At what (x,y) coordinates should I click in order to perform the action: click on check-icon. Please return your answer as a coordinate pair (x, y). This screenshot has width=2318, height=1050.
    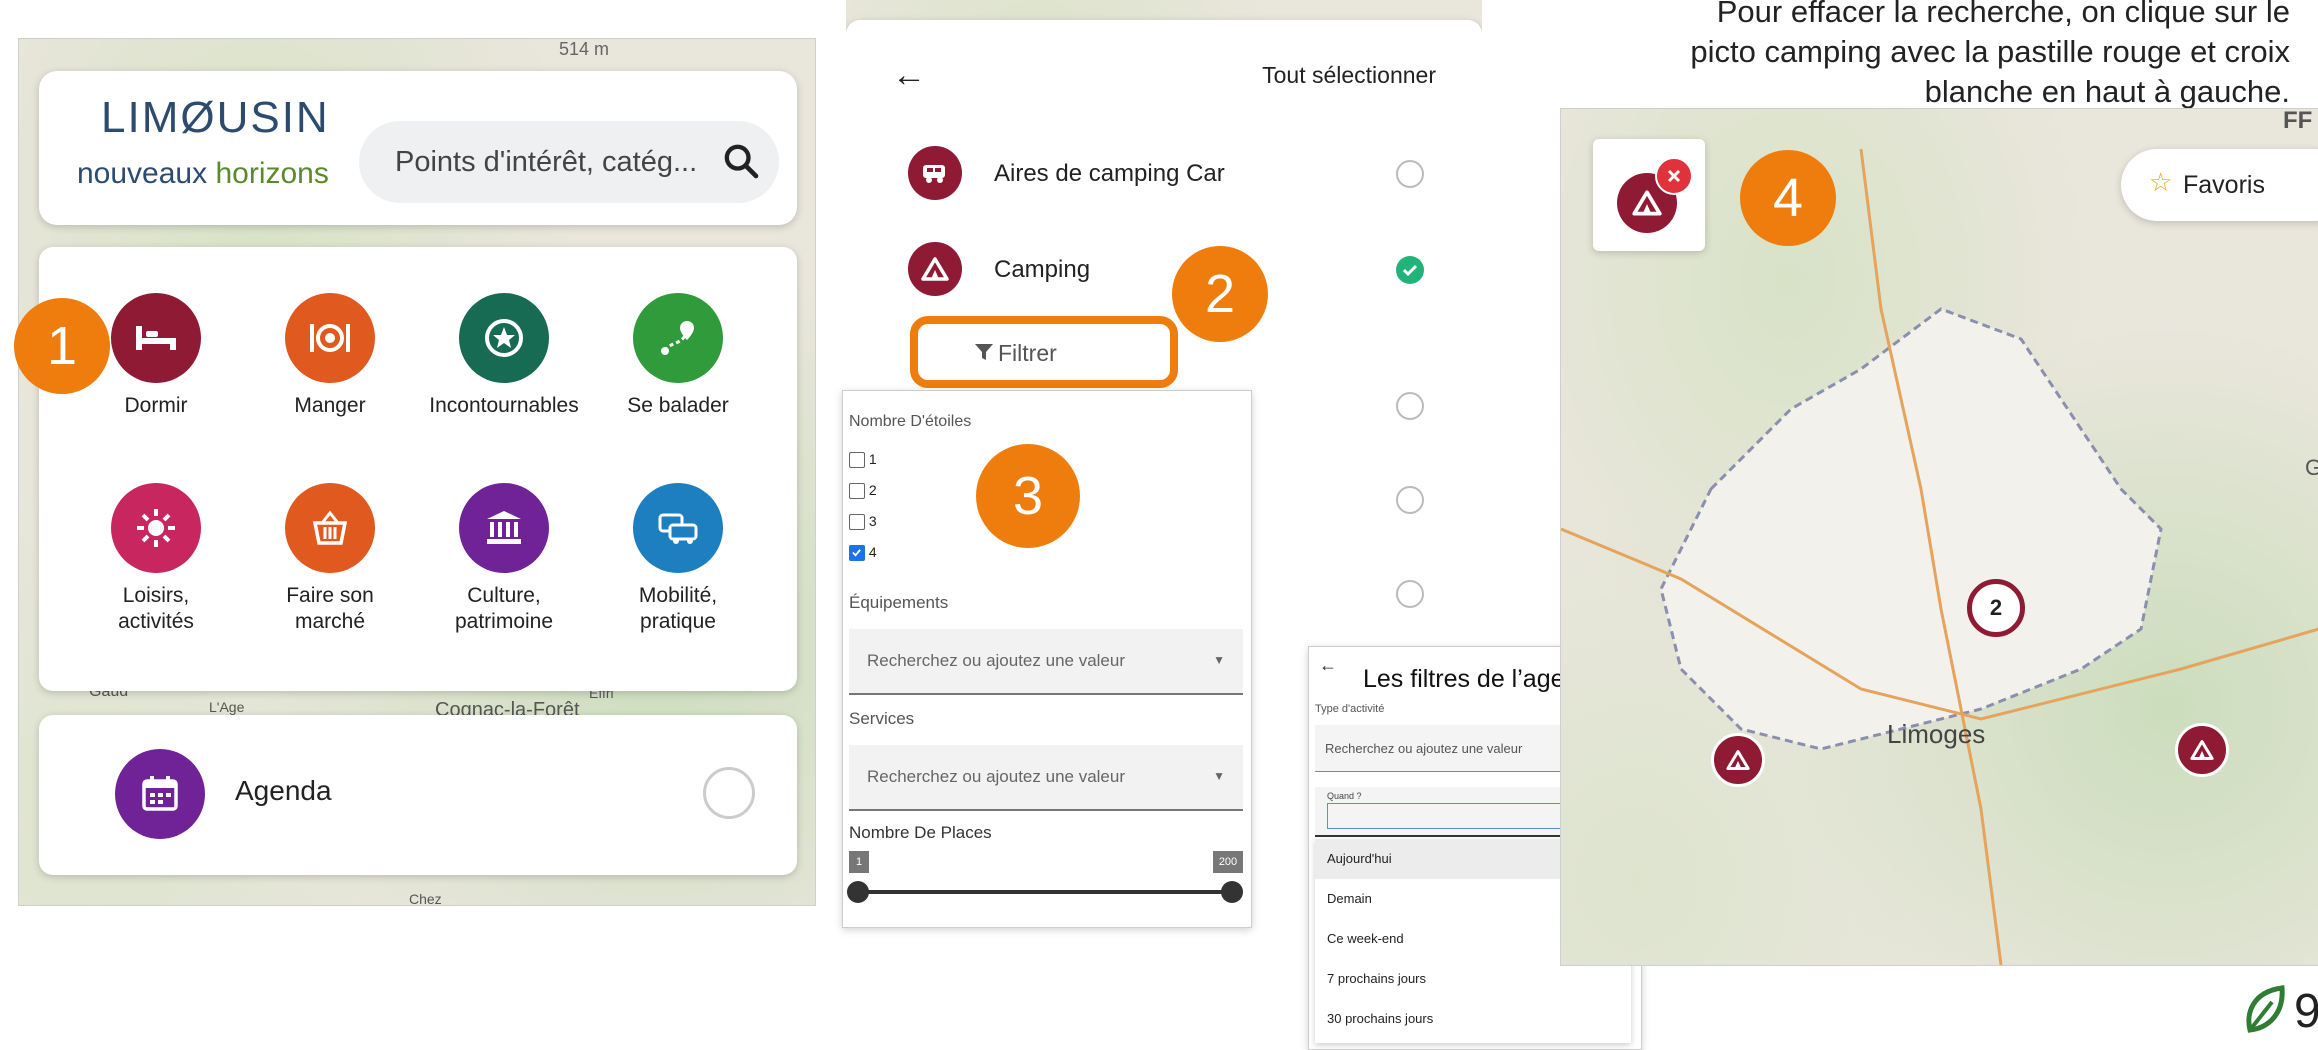
    Looking at the image, I should click on (1410, 270).